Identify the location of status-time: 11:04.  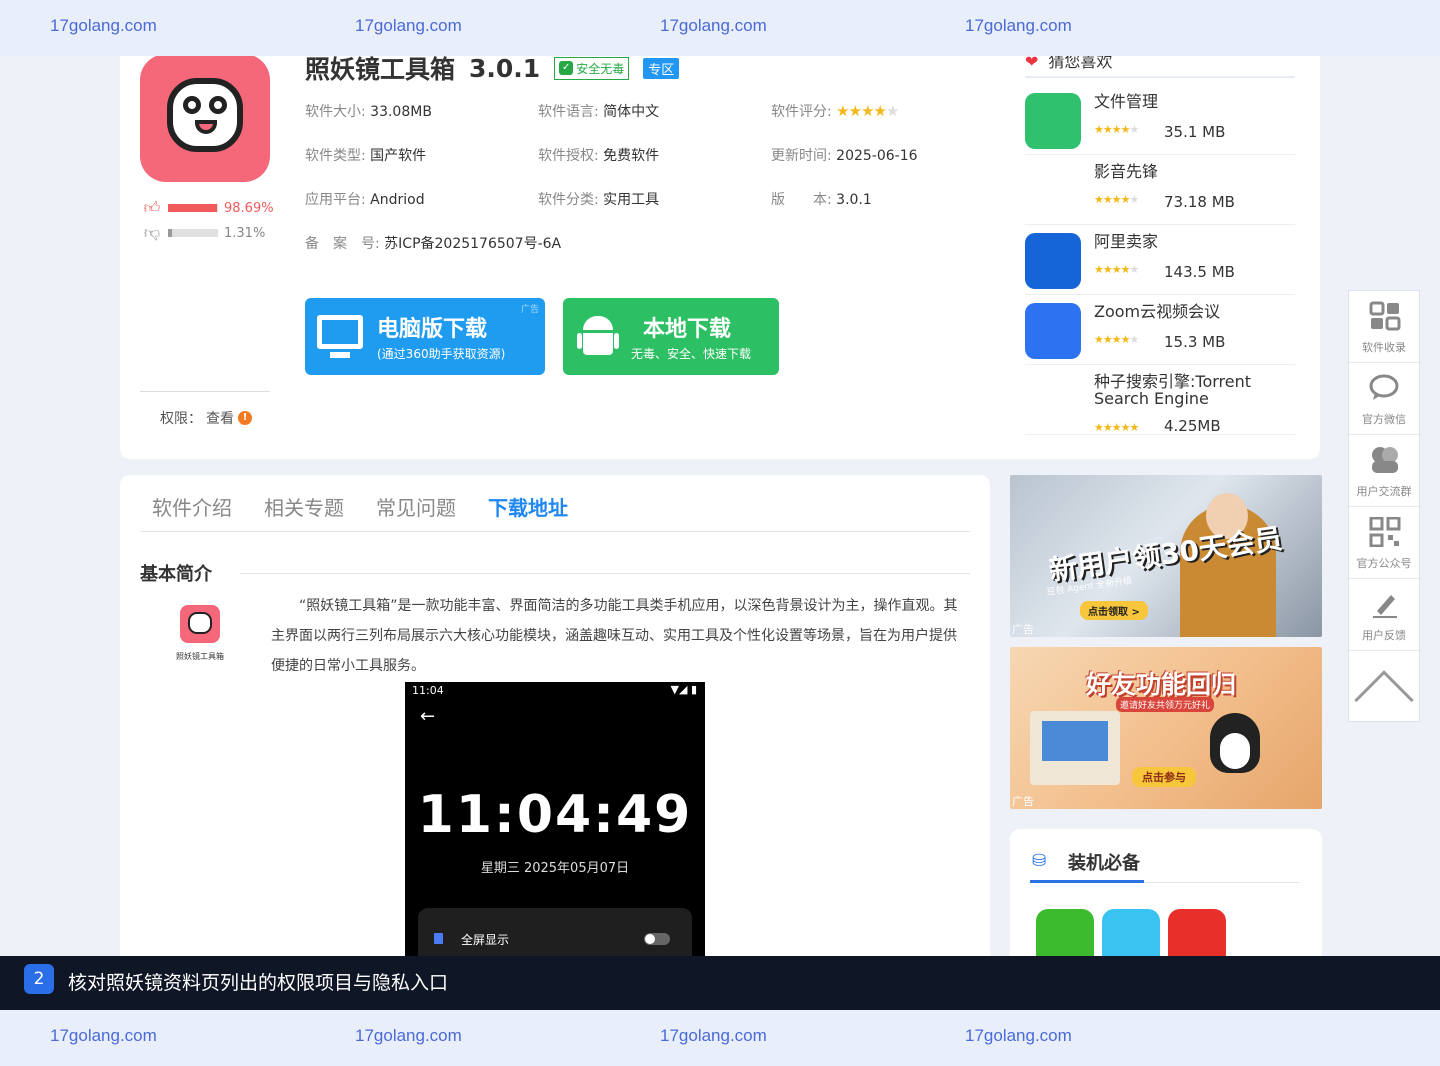
(428, 690).